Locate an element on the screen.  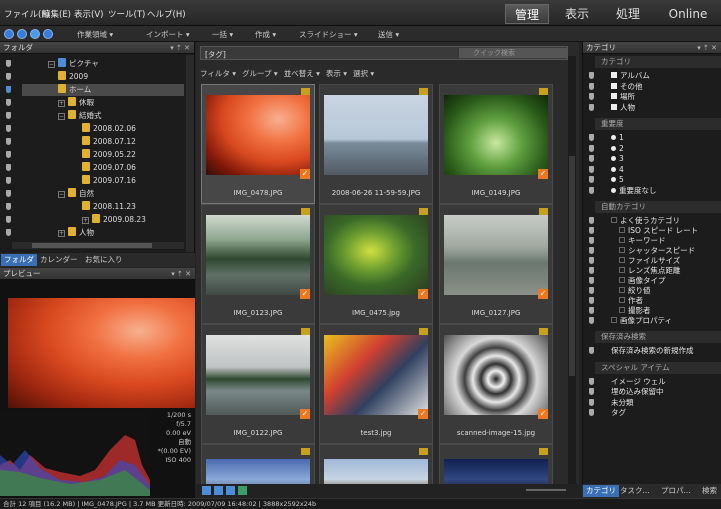
mode-tab: 表示 is located at coordinates (577, 14).